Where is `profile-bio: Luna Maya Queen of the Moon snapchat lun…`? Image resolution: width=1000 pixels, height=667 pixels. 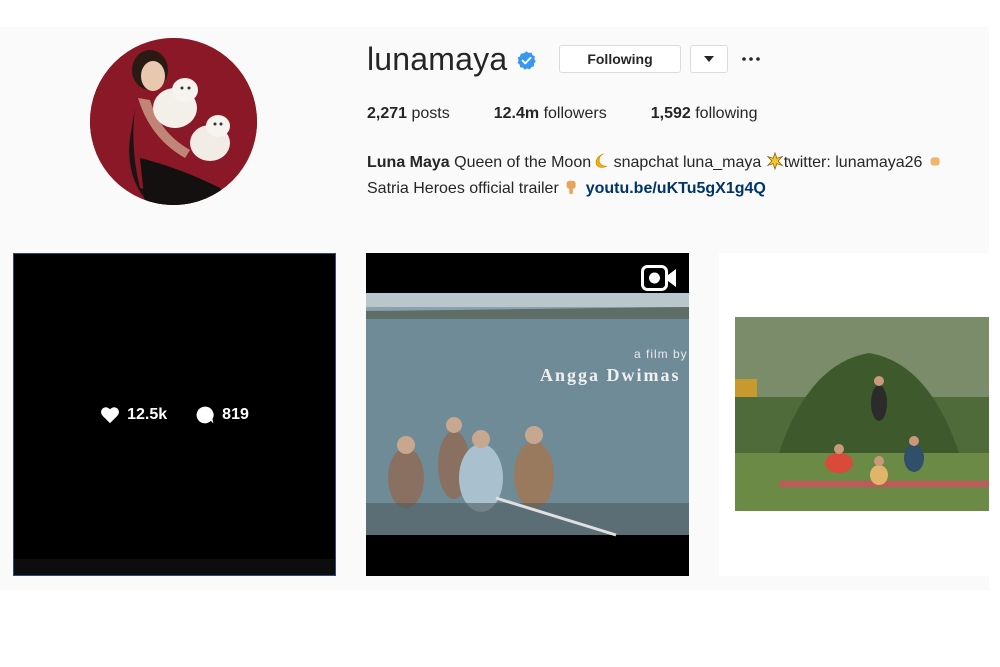 profile-bio: Luna Maya Queen of the Moon snapchat lun… is located at coordinates (678, 176).